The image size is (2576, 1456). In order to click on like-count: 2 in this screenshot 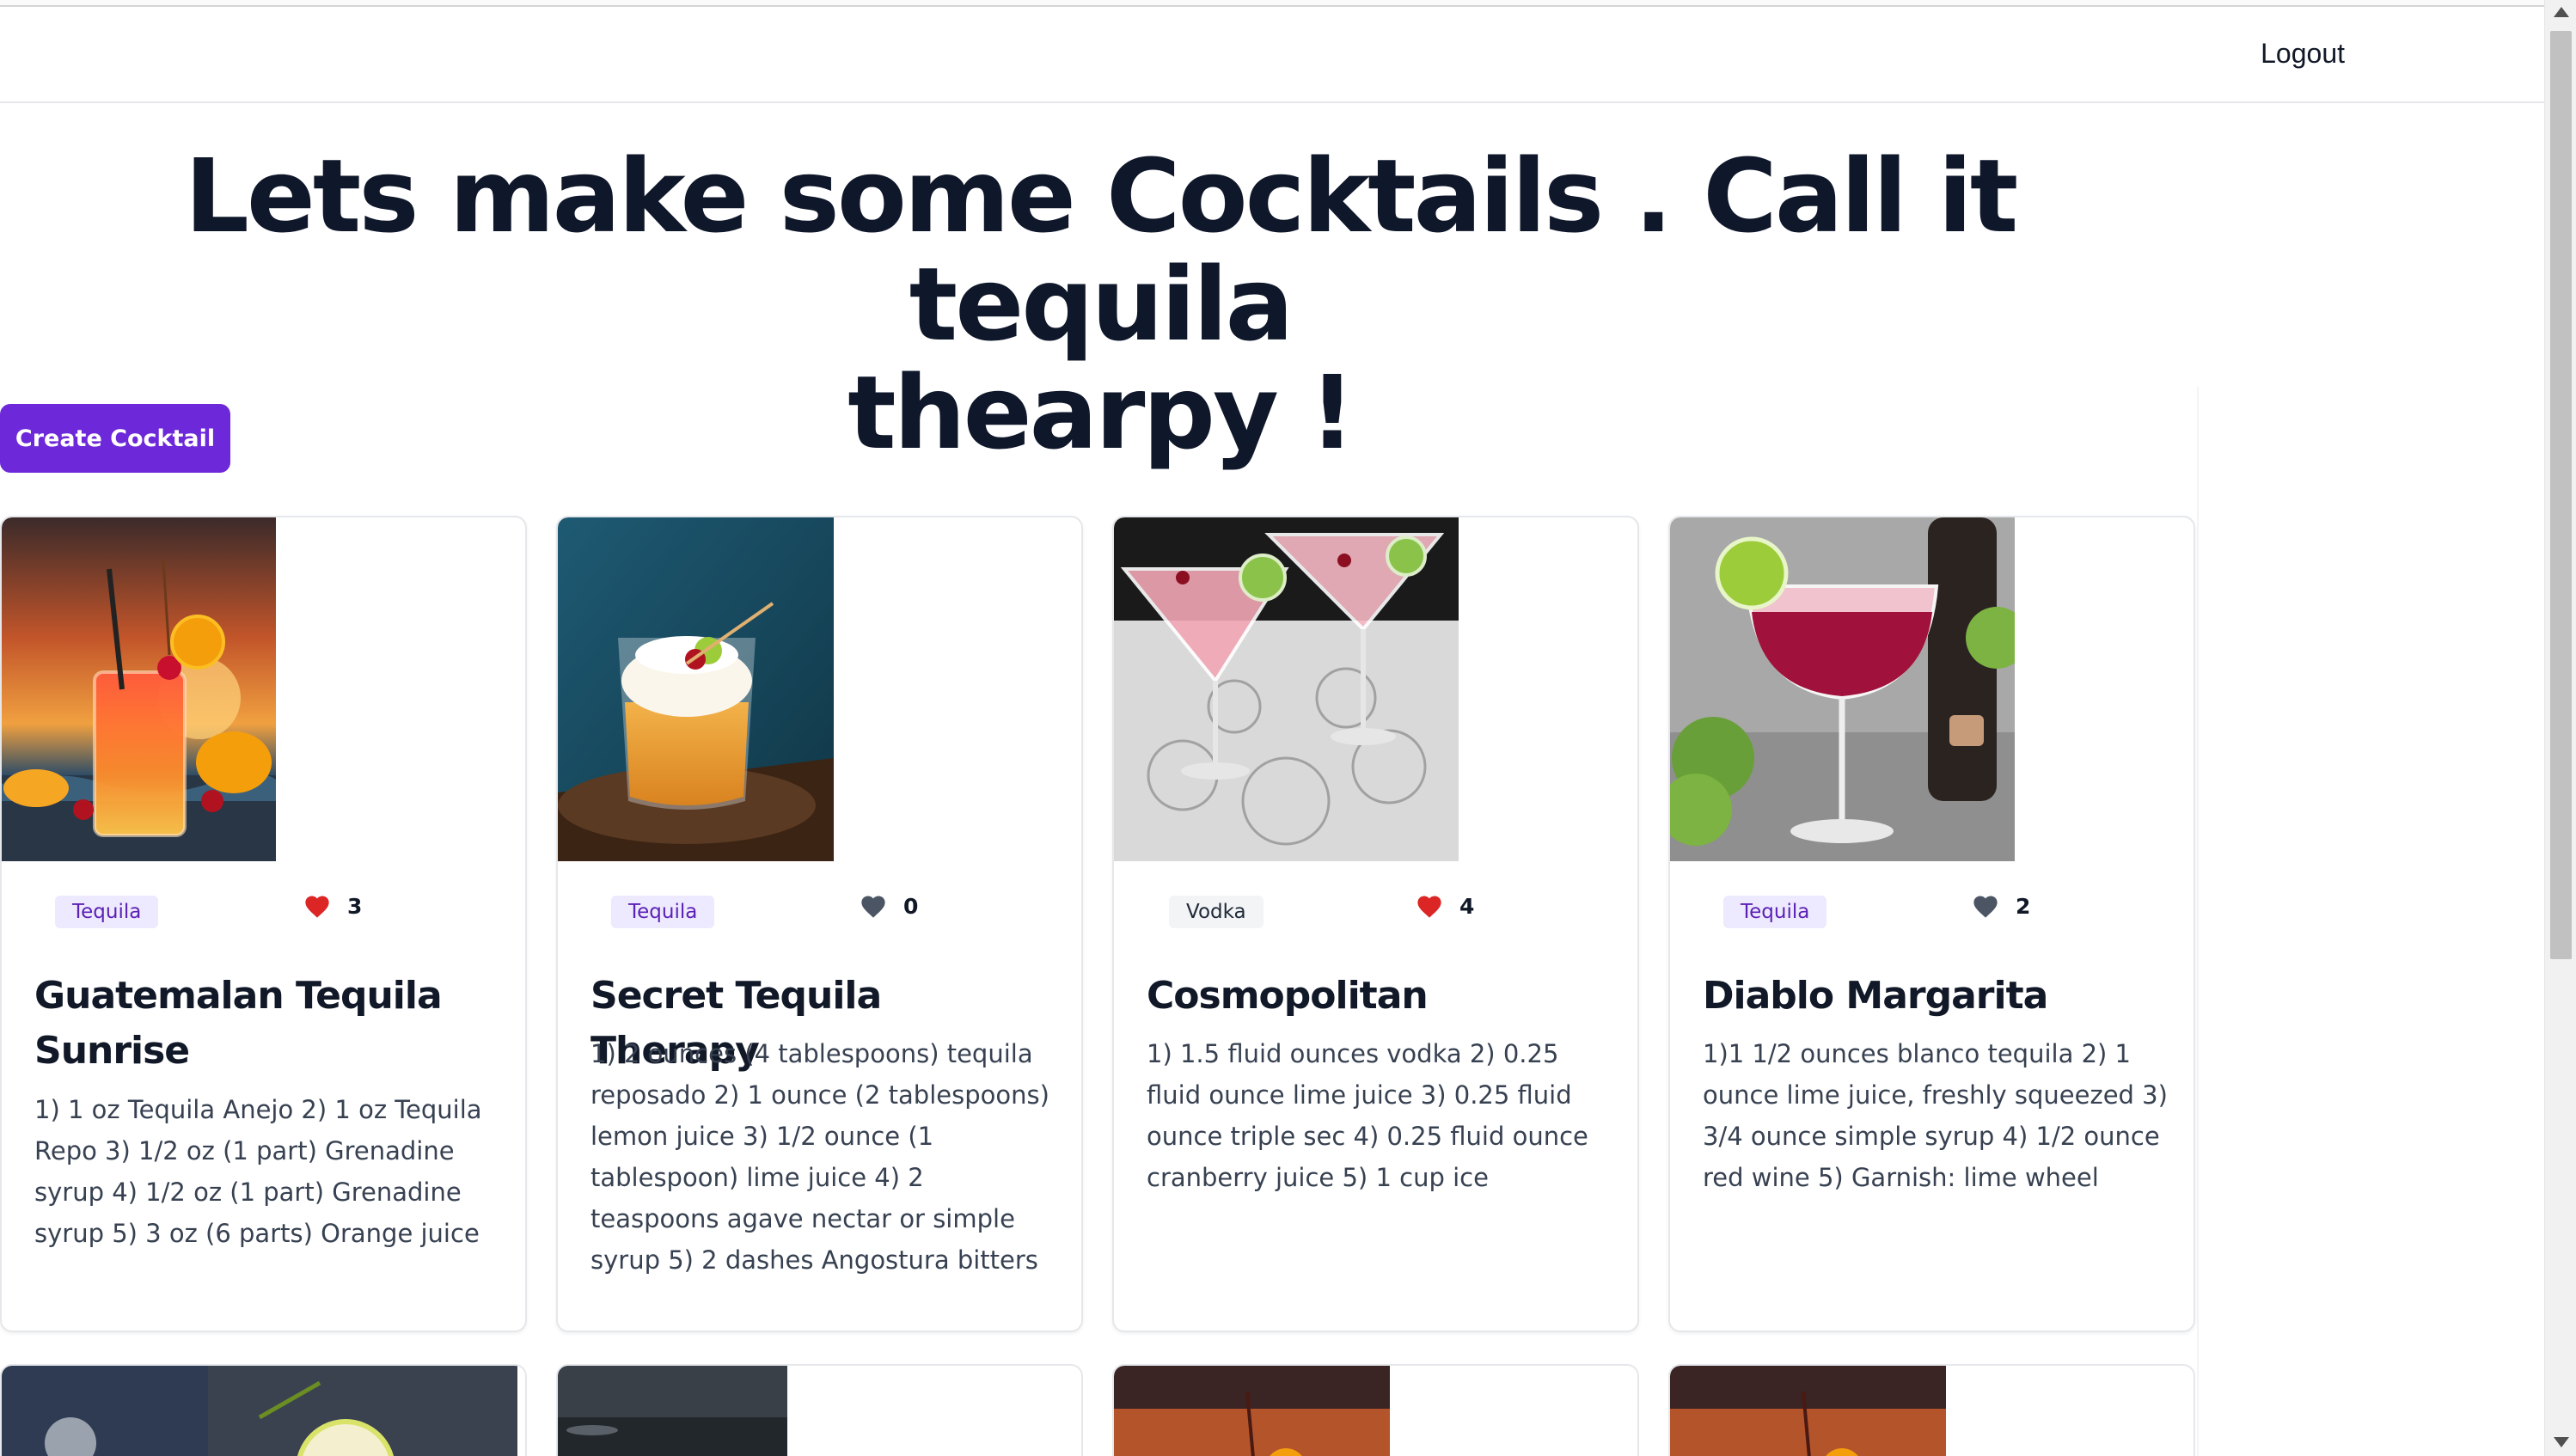, I will do `click(2023, 906)`.